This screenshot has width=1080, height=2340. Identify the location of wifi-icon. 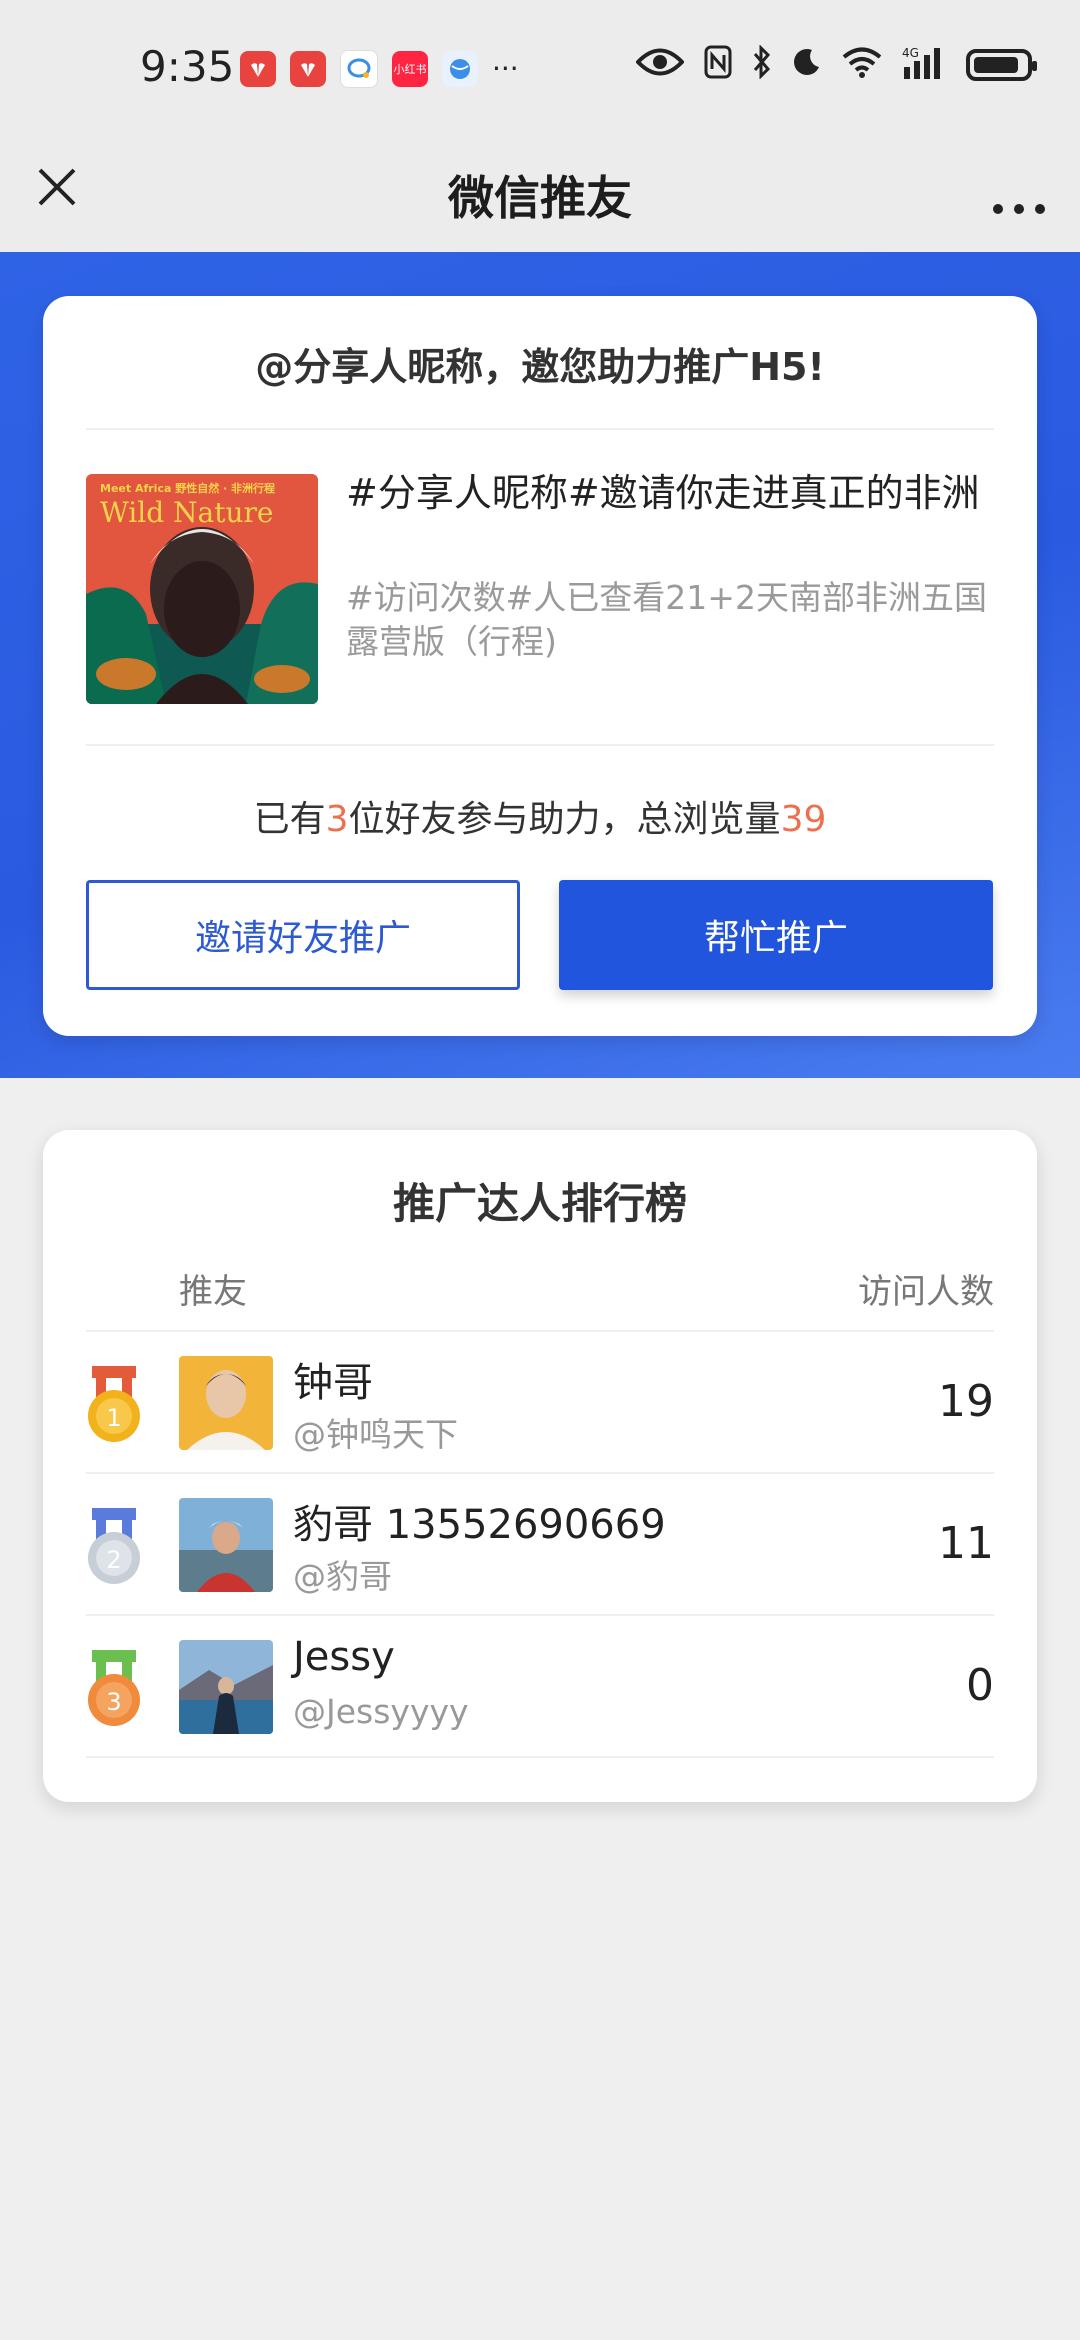
(862, 65).